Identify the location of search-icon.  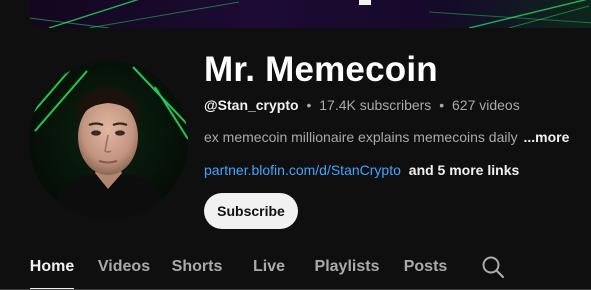
(493, 267).